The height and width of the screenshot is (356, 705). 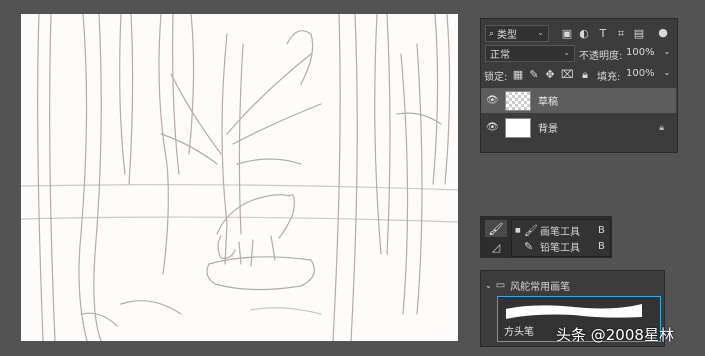 I want to click on eraser-tool-button: ◿, so click(x=496, y=247).